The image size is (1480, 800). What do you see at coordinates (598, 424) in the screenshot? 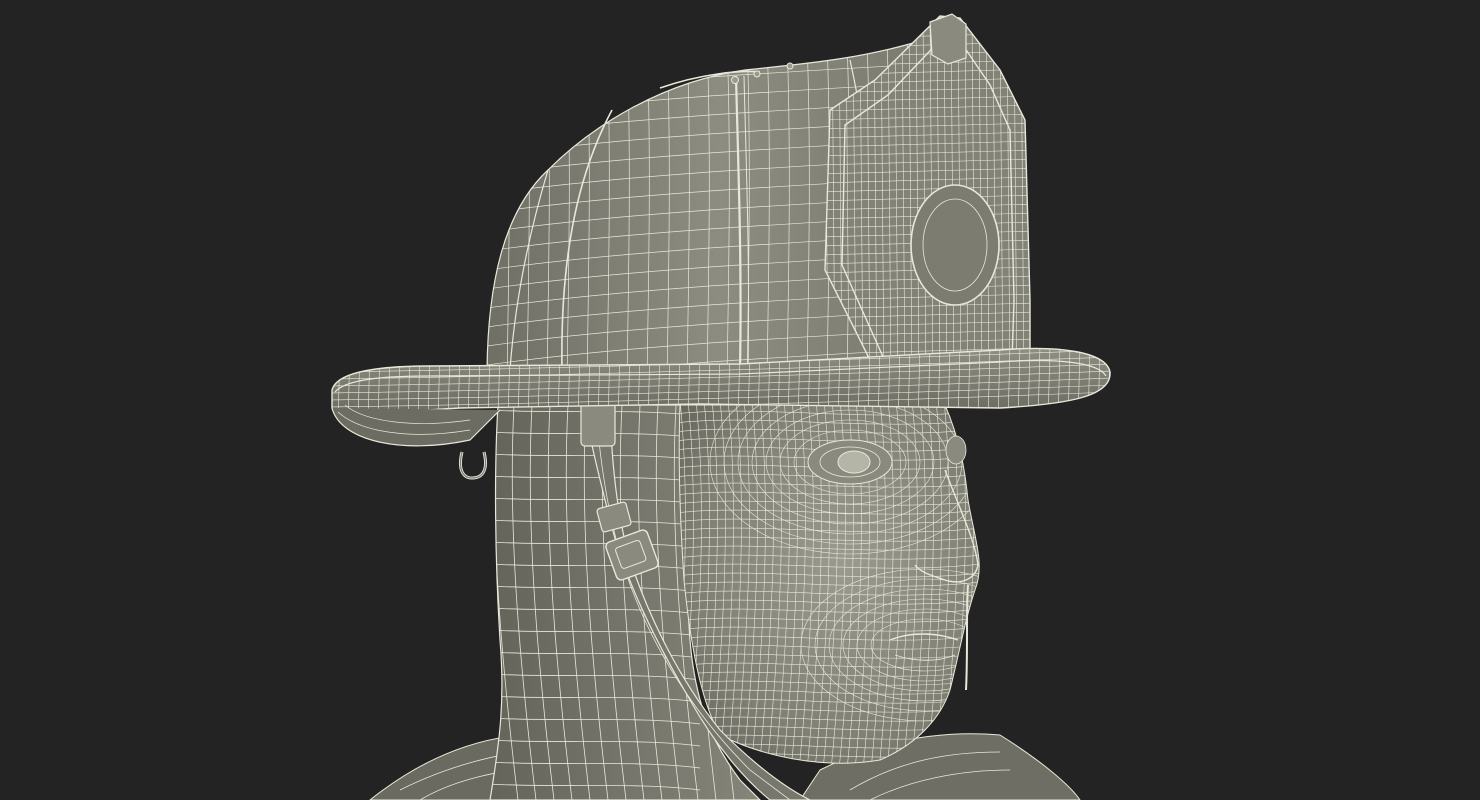
I see `strap-clip` at bounding box center [598, 424].